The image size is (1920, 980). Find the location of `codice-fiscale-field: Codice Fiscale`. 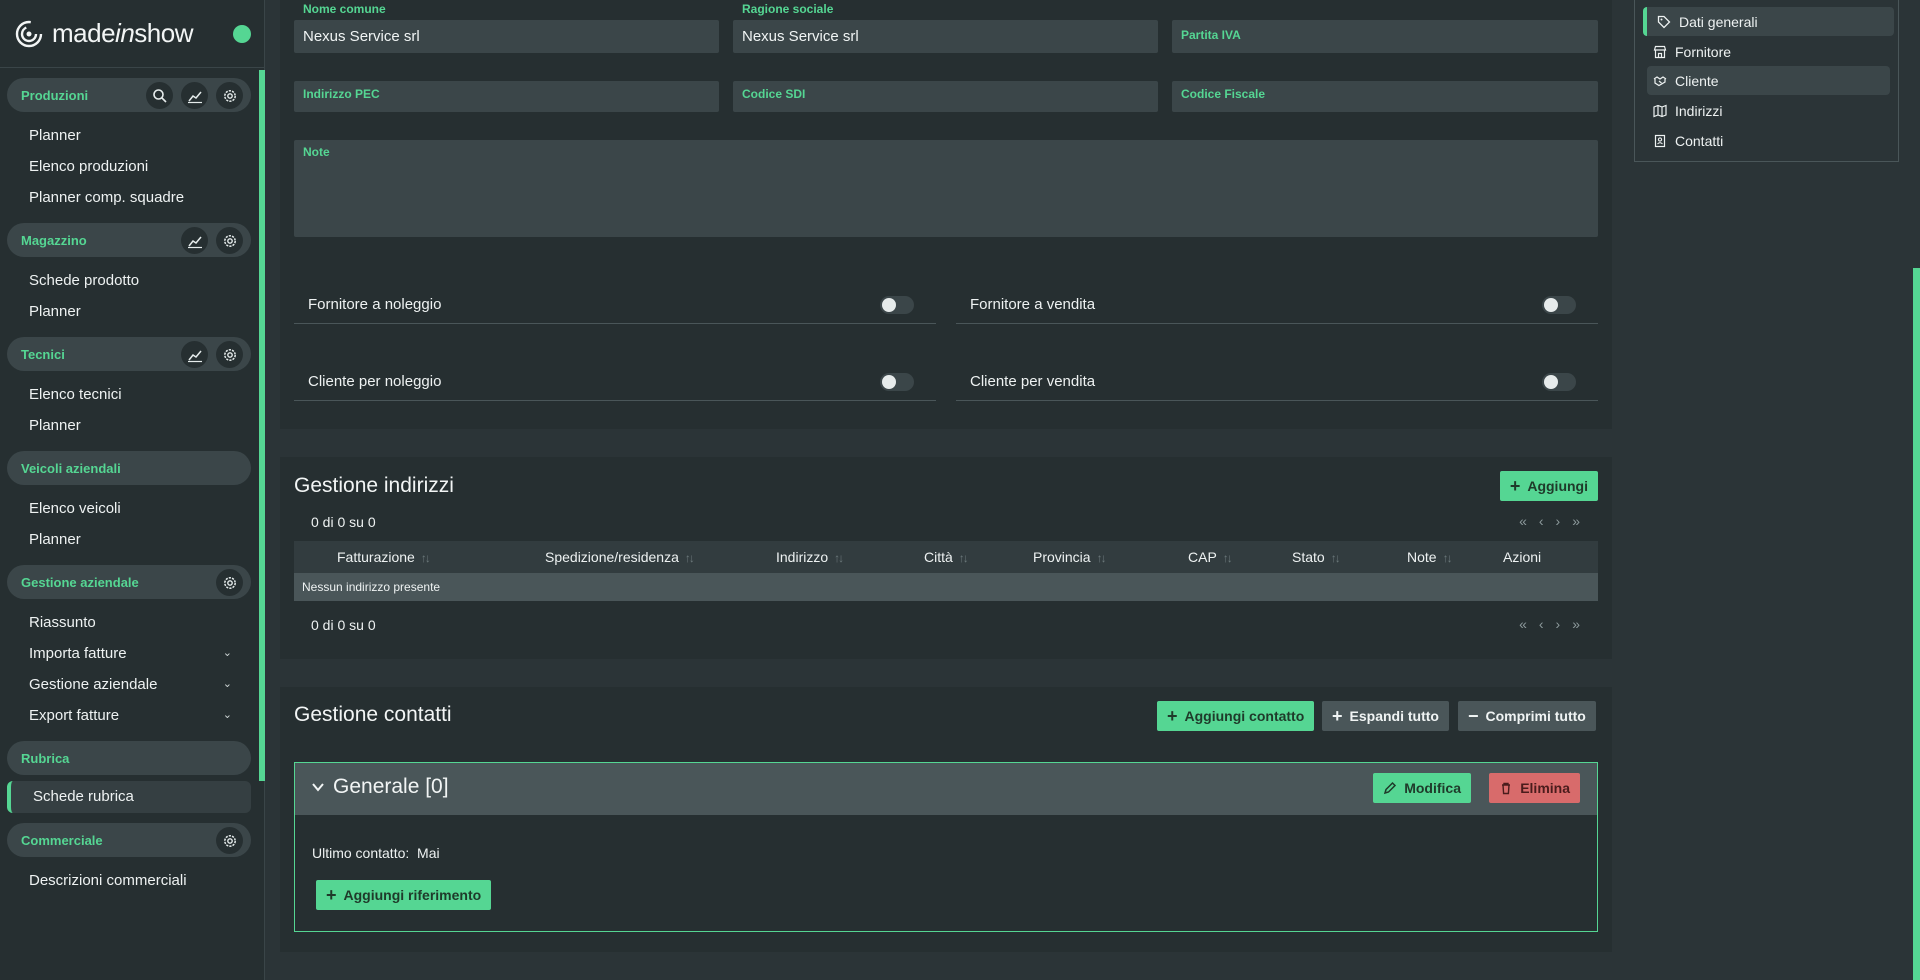

codice-fiscale-field: Codice Fiscale is located at coordinates (1385, 96).